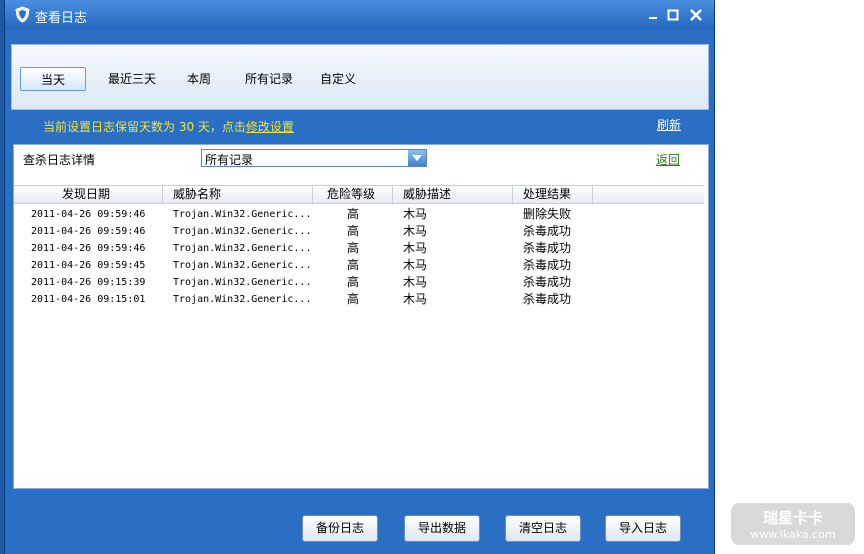 Image resolution: width=864 pixels, height=554 pixels. What do you see at coordinates (61, 18) in the screenshot?
I see `window-title: 查看日志` at bounding box center [61, 18].